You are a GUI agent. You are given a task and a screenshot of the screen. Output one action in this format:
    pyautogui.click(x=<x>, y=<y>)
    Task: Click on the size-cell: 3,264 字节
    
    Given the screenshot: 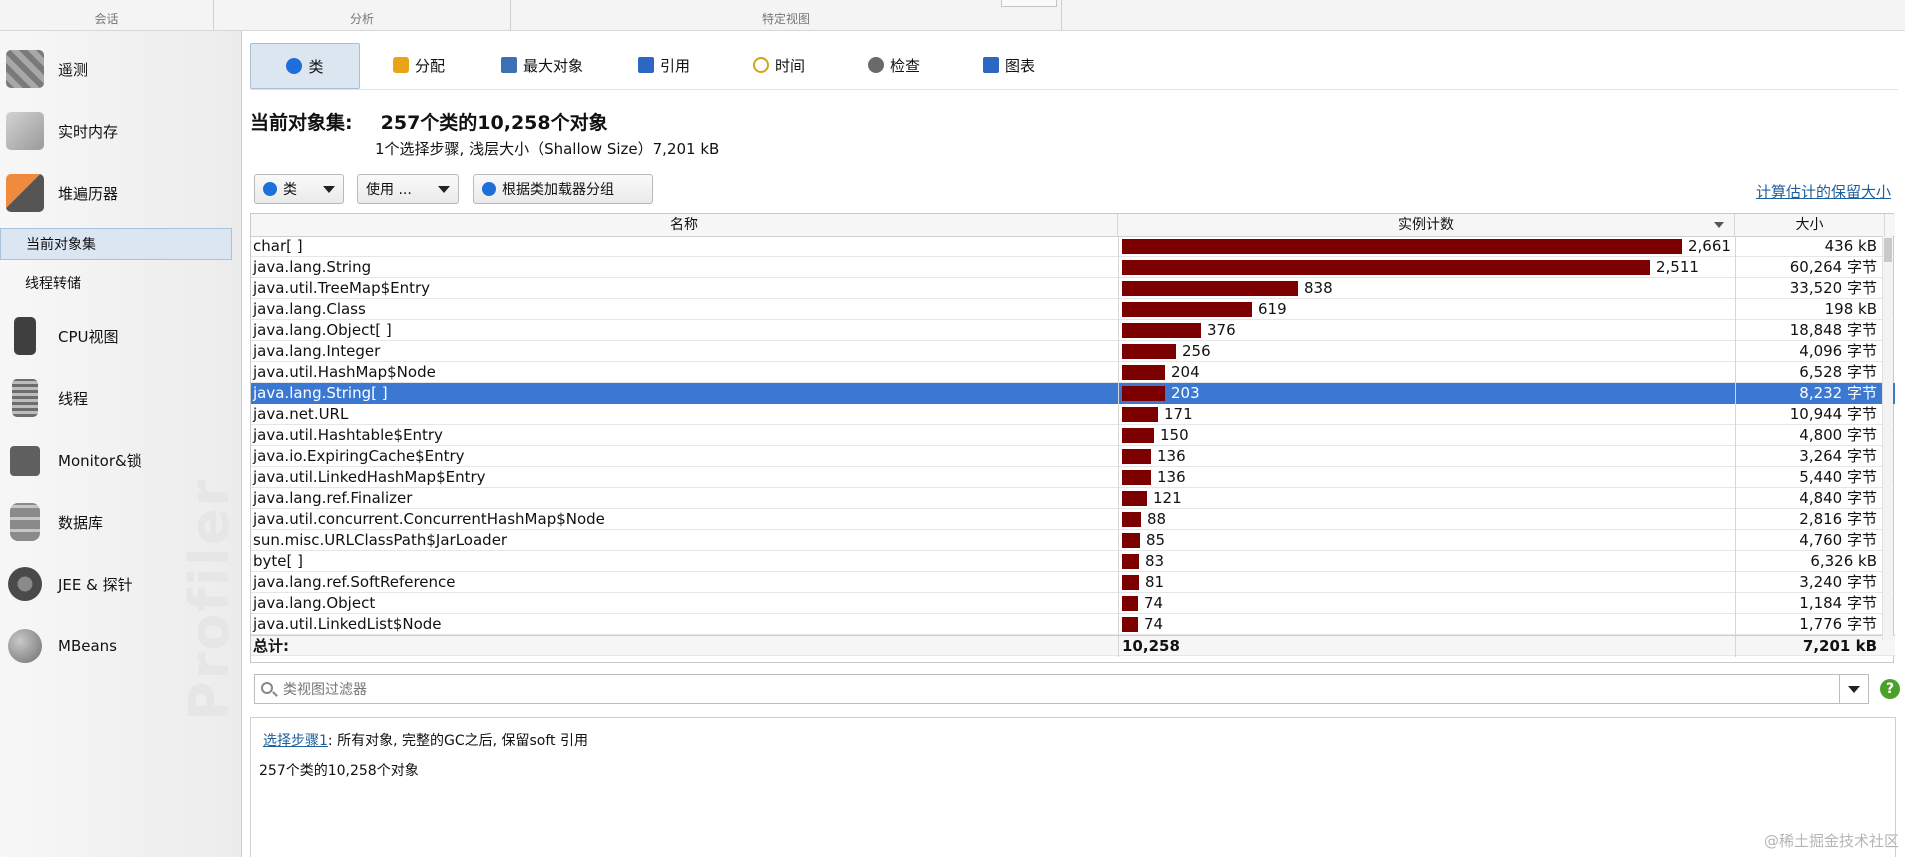 What is the action you would take?
    pyautogui.click(x=1810, y=456)
    